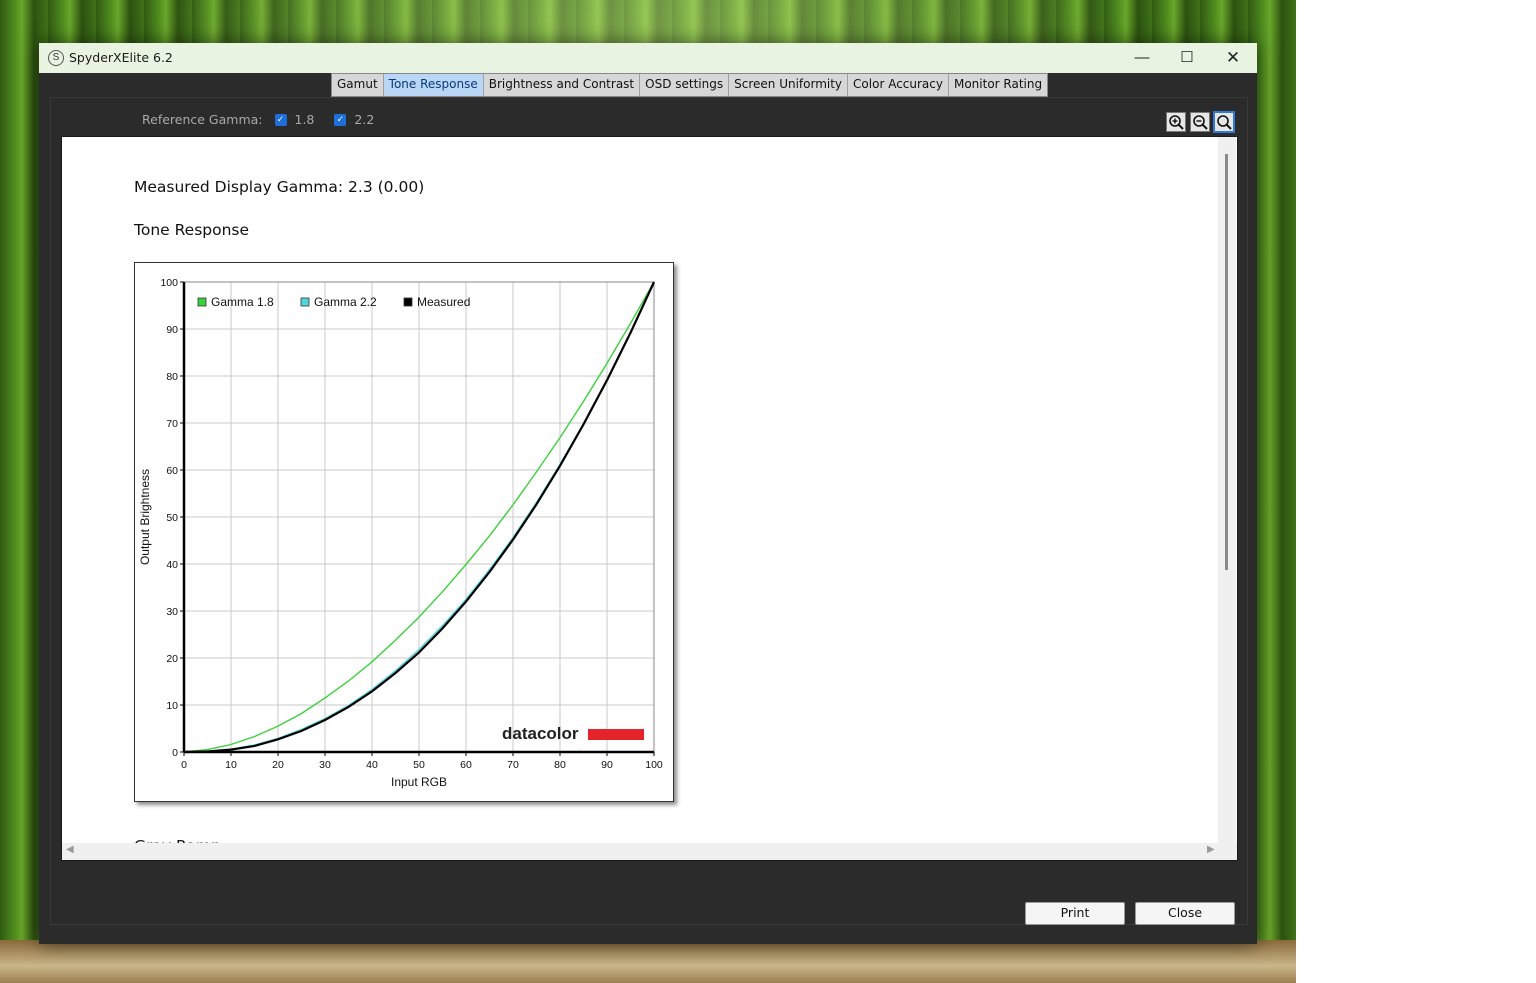 Image resolution: width=1536 pixels, height=983 pixels. Describe the element at coordinates (172, 565) in the screenshot. I see `y-tick-label: 40` at that location.